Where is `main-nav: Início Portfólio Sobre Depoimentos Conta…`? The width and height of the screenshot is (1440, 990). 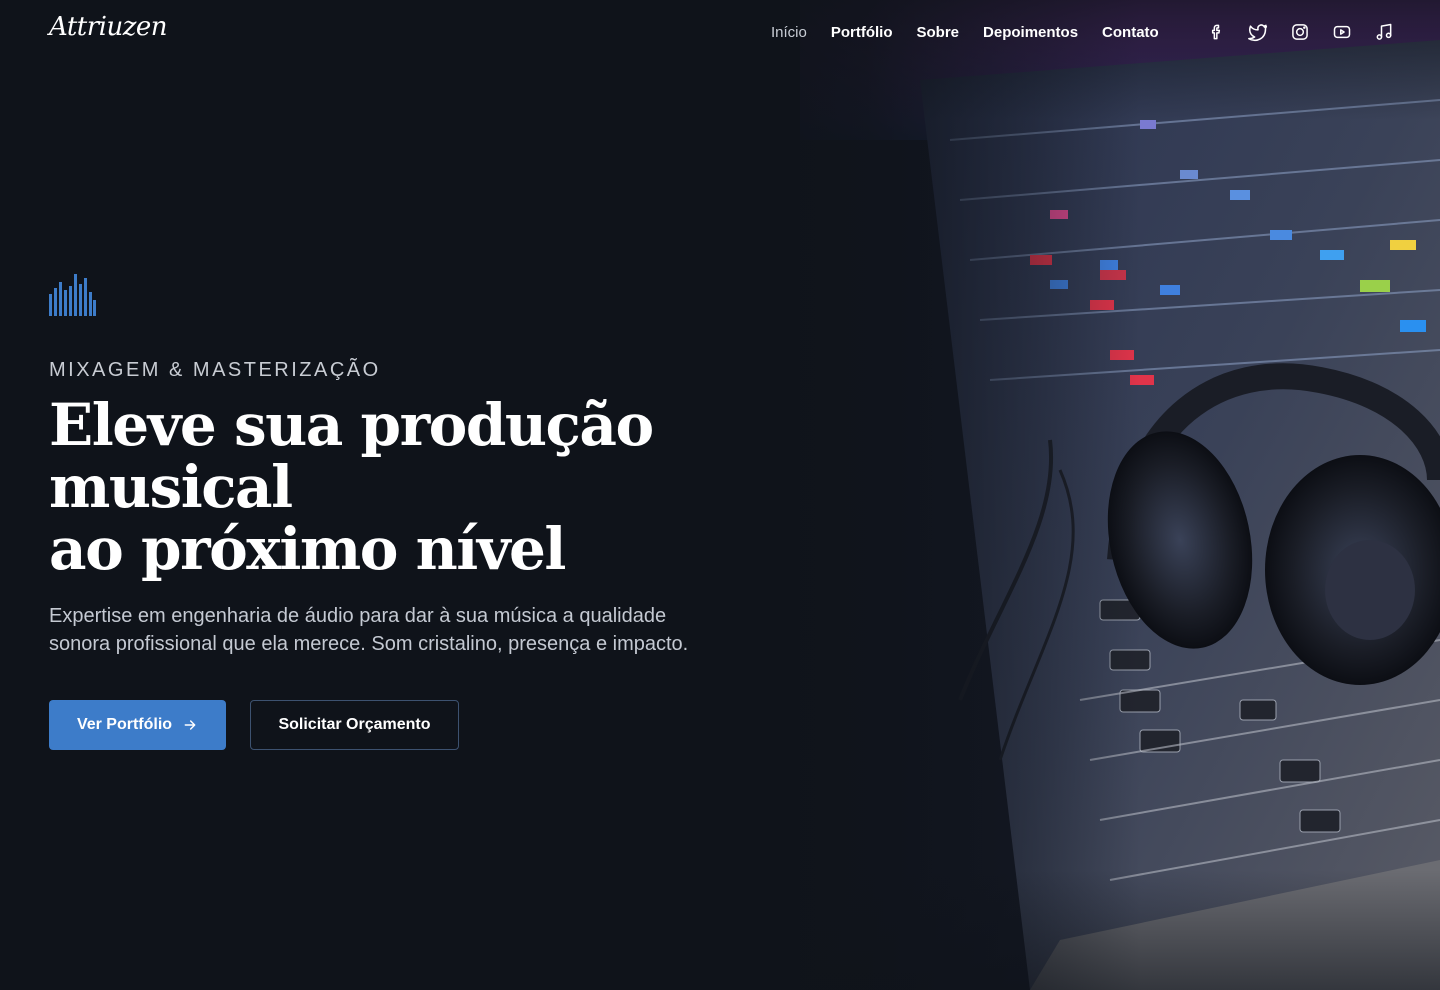
main-nav: Início Portfólio Sobre Depoimentos Conta… is located at coordinates (965, 33).